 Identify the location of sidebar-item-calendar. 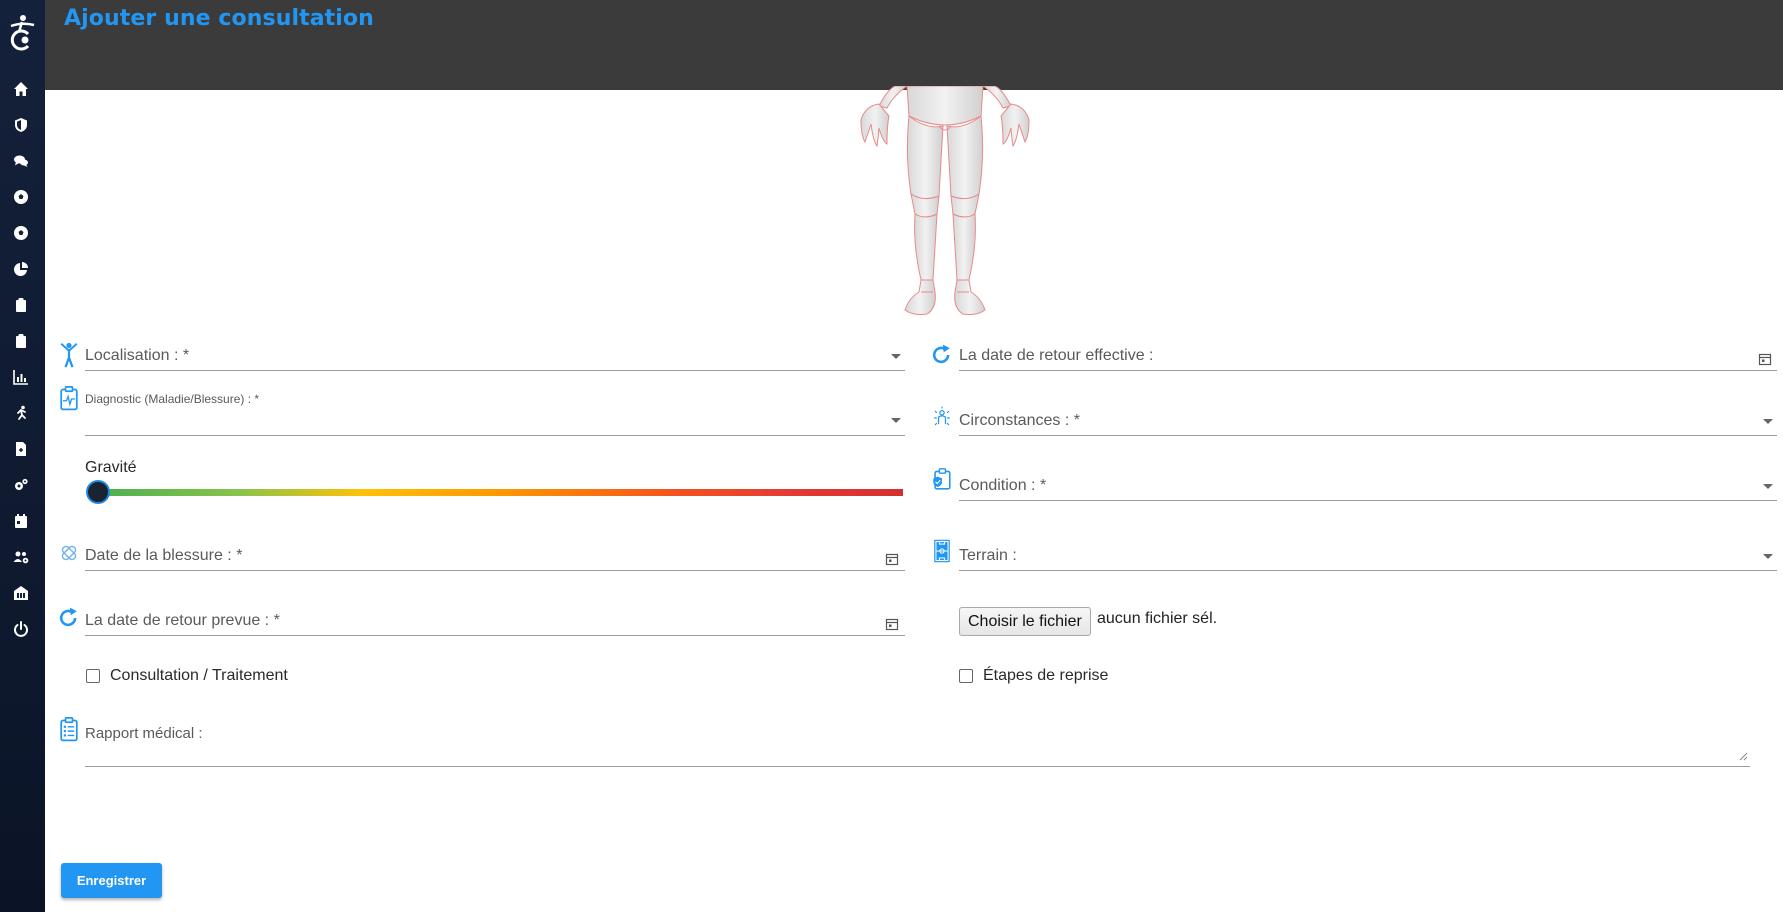
(21, 521).